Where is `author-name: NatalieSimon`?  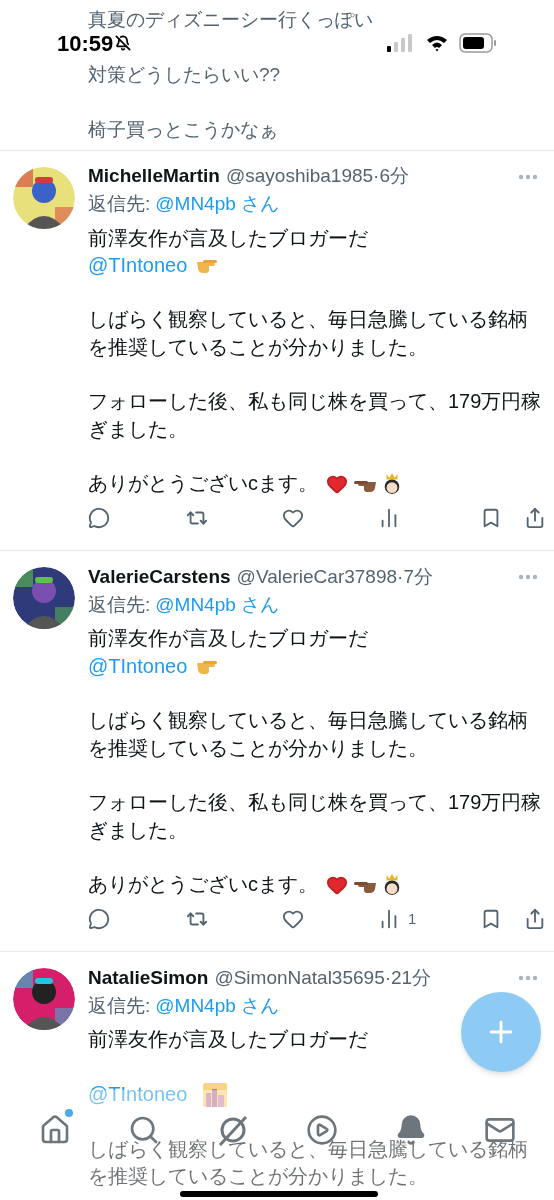 author-name: NatalieSimon is located at coordinates (148, 978).